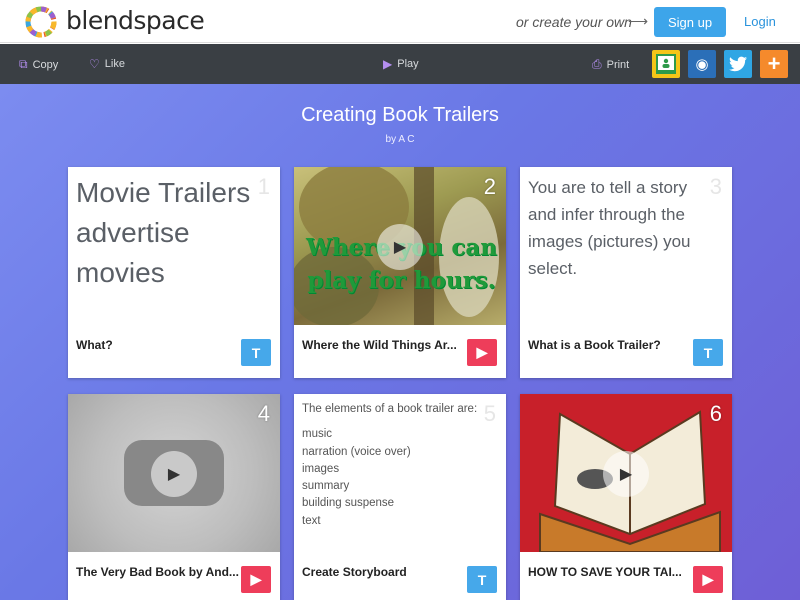 This screenshot has width=800, height=600. What do you see at coordinates (597, 64) in the screenshot?
I see `printer-icon: ⎙` at bounding box center [597, 64].